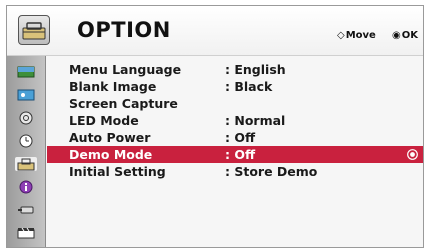  I want to click on menu-row-initial-setting: Initial Setting : Store Demo, so click(235, 171).